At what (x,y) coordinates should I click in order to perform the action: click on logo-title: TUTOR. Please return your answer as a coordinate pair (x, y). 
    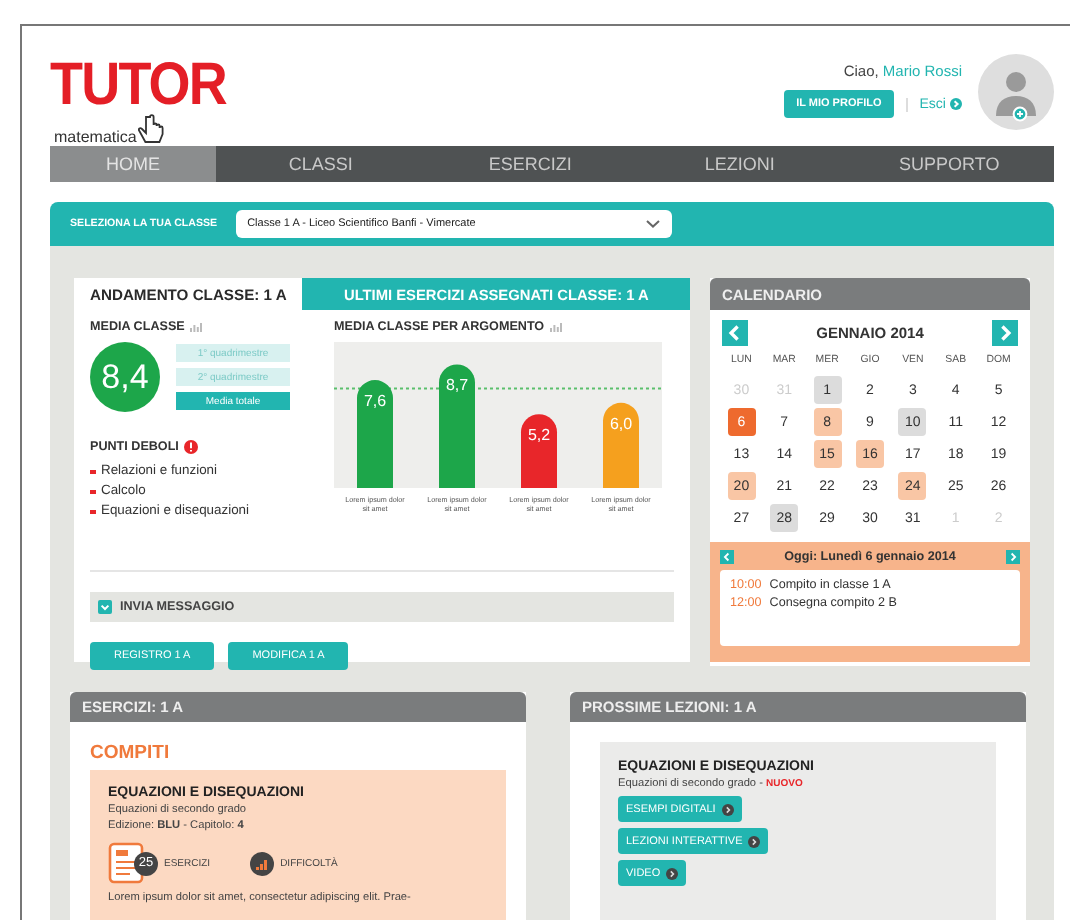
    Looking at the image, I should click on (138, 86).